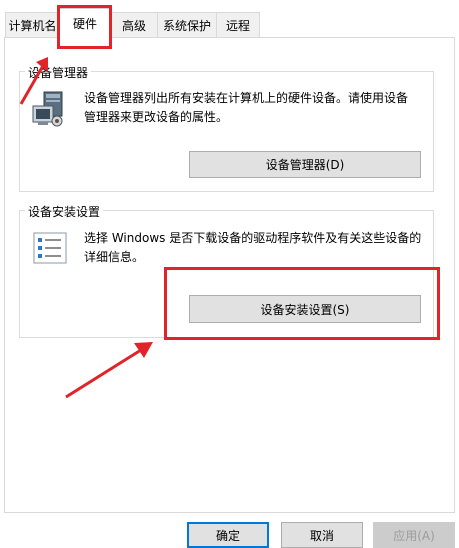 The image size is (459, 548). What do you see at coordinates (33, 81) in the screenshot?
I see `annotation-arrow-up` at bounding box center [33, 81].